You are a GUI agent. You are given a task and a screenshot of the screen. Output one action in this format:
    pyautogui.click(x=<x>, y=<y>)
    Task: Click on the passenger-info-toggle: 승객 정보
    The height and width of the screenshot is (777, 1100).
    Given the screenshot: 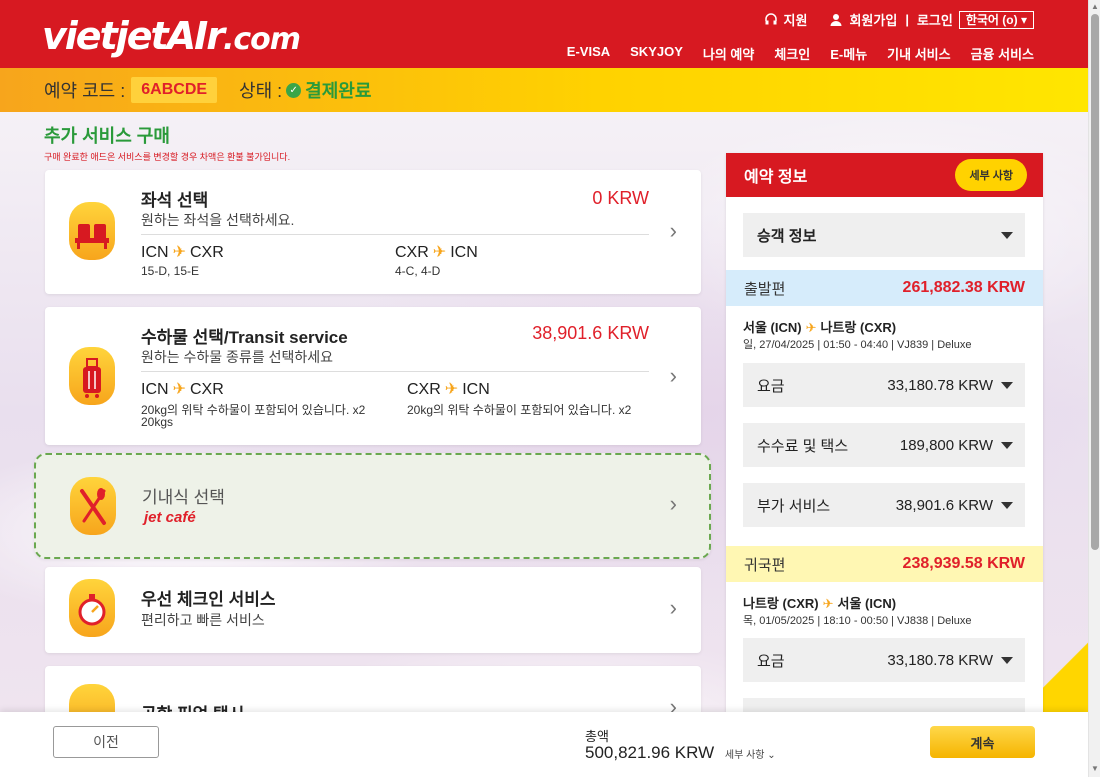 What is the action you would take?
    pyautogui.click(x=884, y=235)
    